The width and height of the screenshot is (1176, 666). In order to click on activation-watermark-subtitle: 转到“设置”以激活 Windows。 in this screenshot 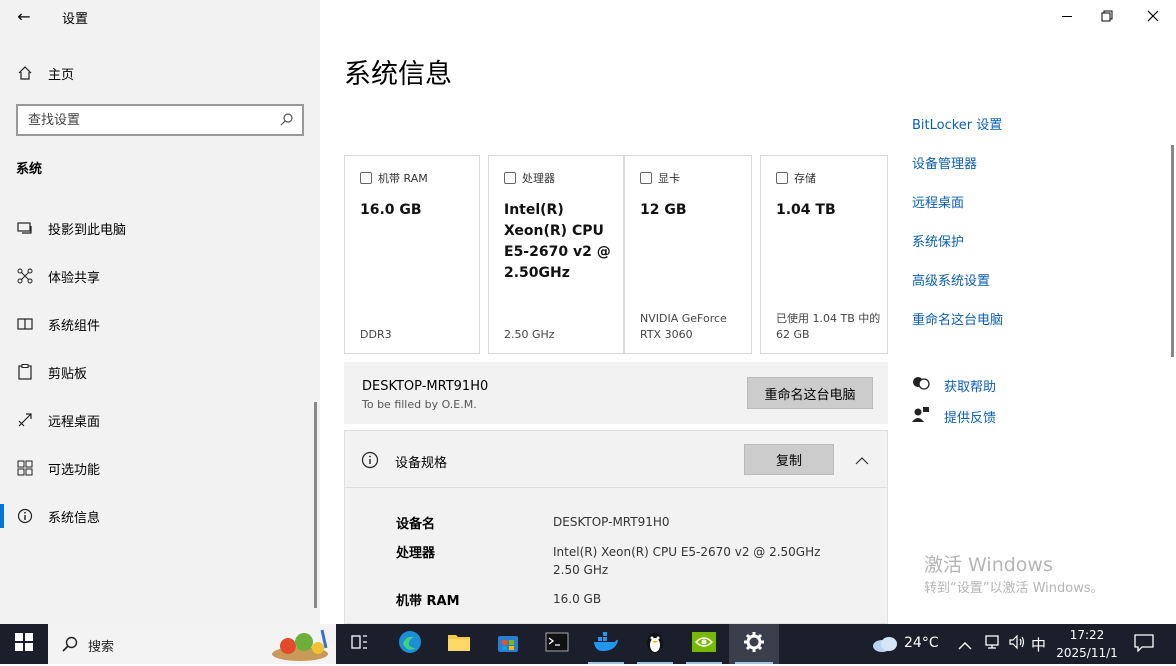, I will do `click(1014, 588)`.